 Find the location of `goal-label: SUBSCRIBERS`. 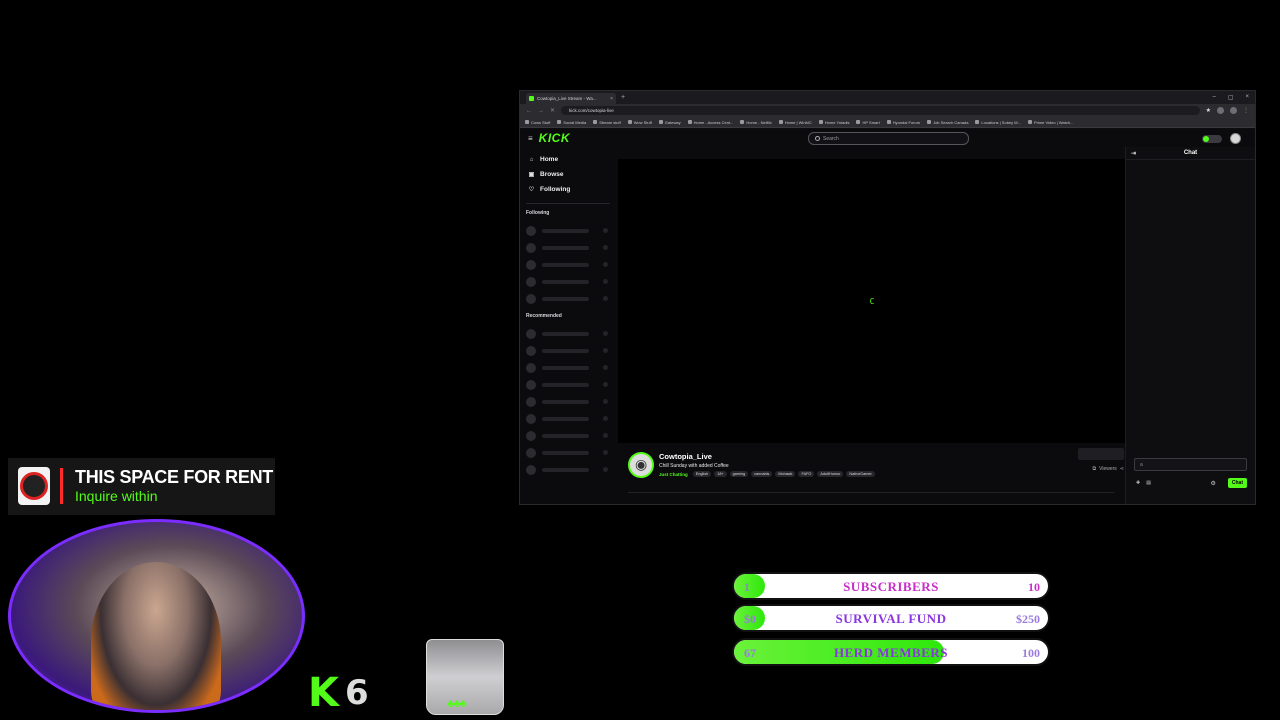

goal-label: SUBSCRIBERS is located at coordinates (891, 586).